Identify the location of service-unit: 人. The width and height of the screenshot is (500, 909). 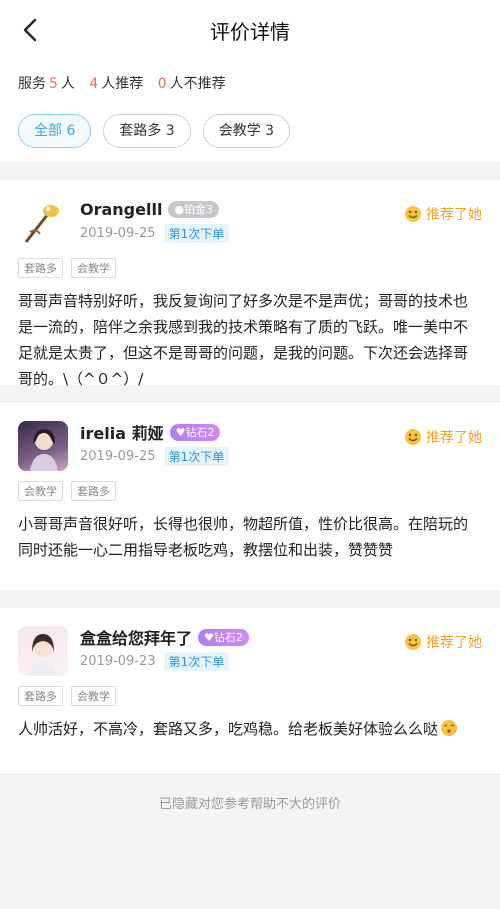
(67, 84).